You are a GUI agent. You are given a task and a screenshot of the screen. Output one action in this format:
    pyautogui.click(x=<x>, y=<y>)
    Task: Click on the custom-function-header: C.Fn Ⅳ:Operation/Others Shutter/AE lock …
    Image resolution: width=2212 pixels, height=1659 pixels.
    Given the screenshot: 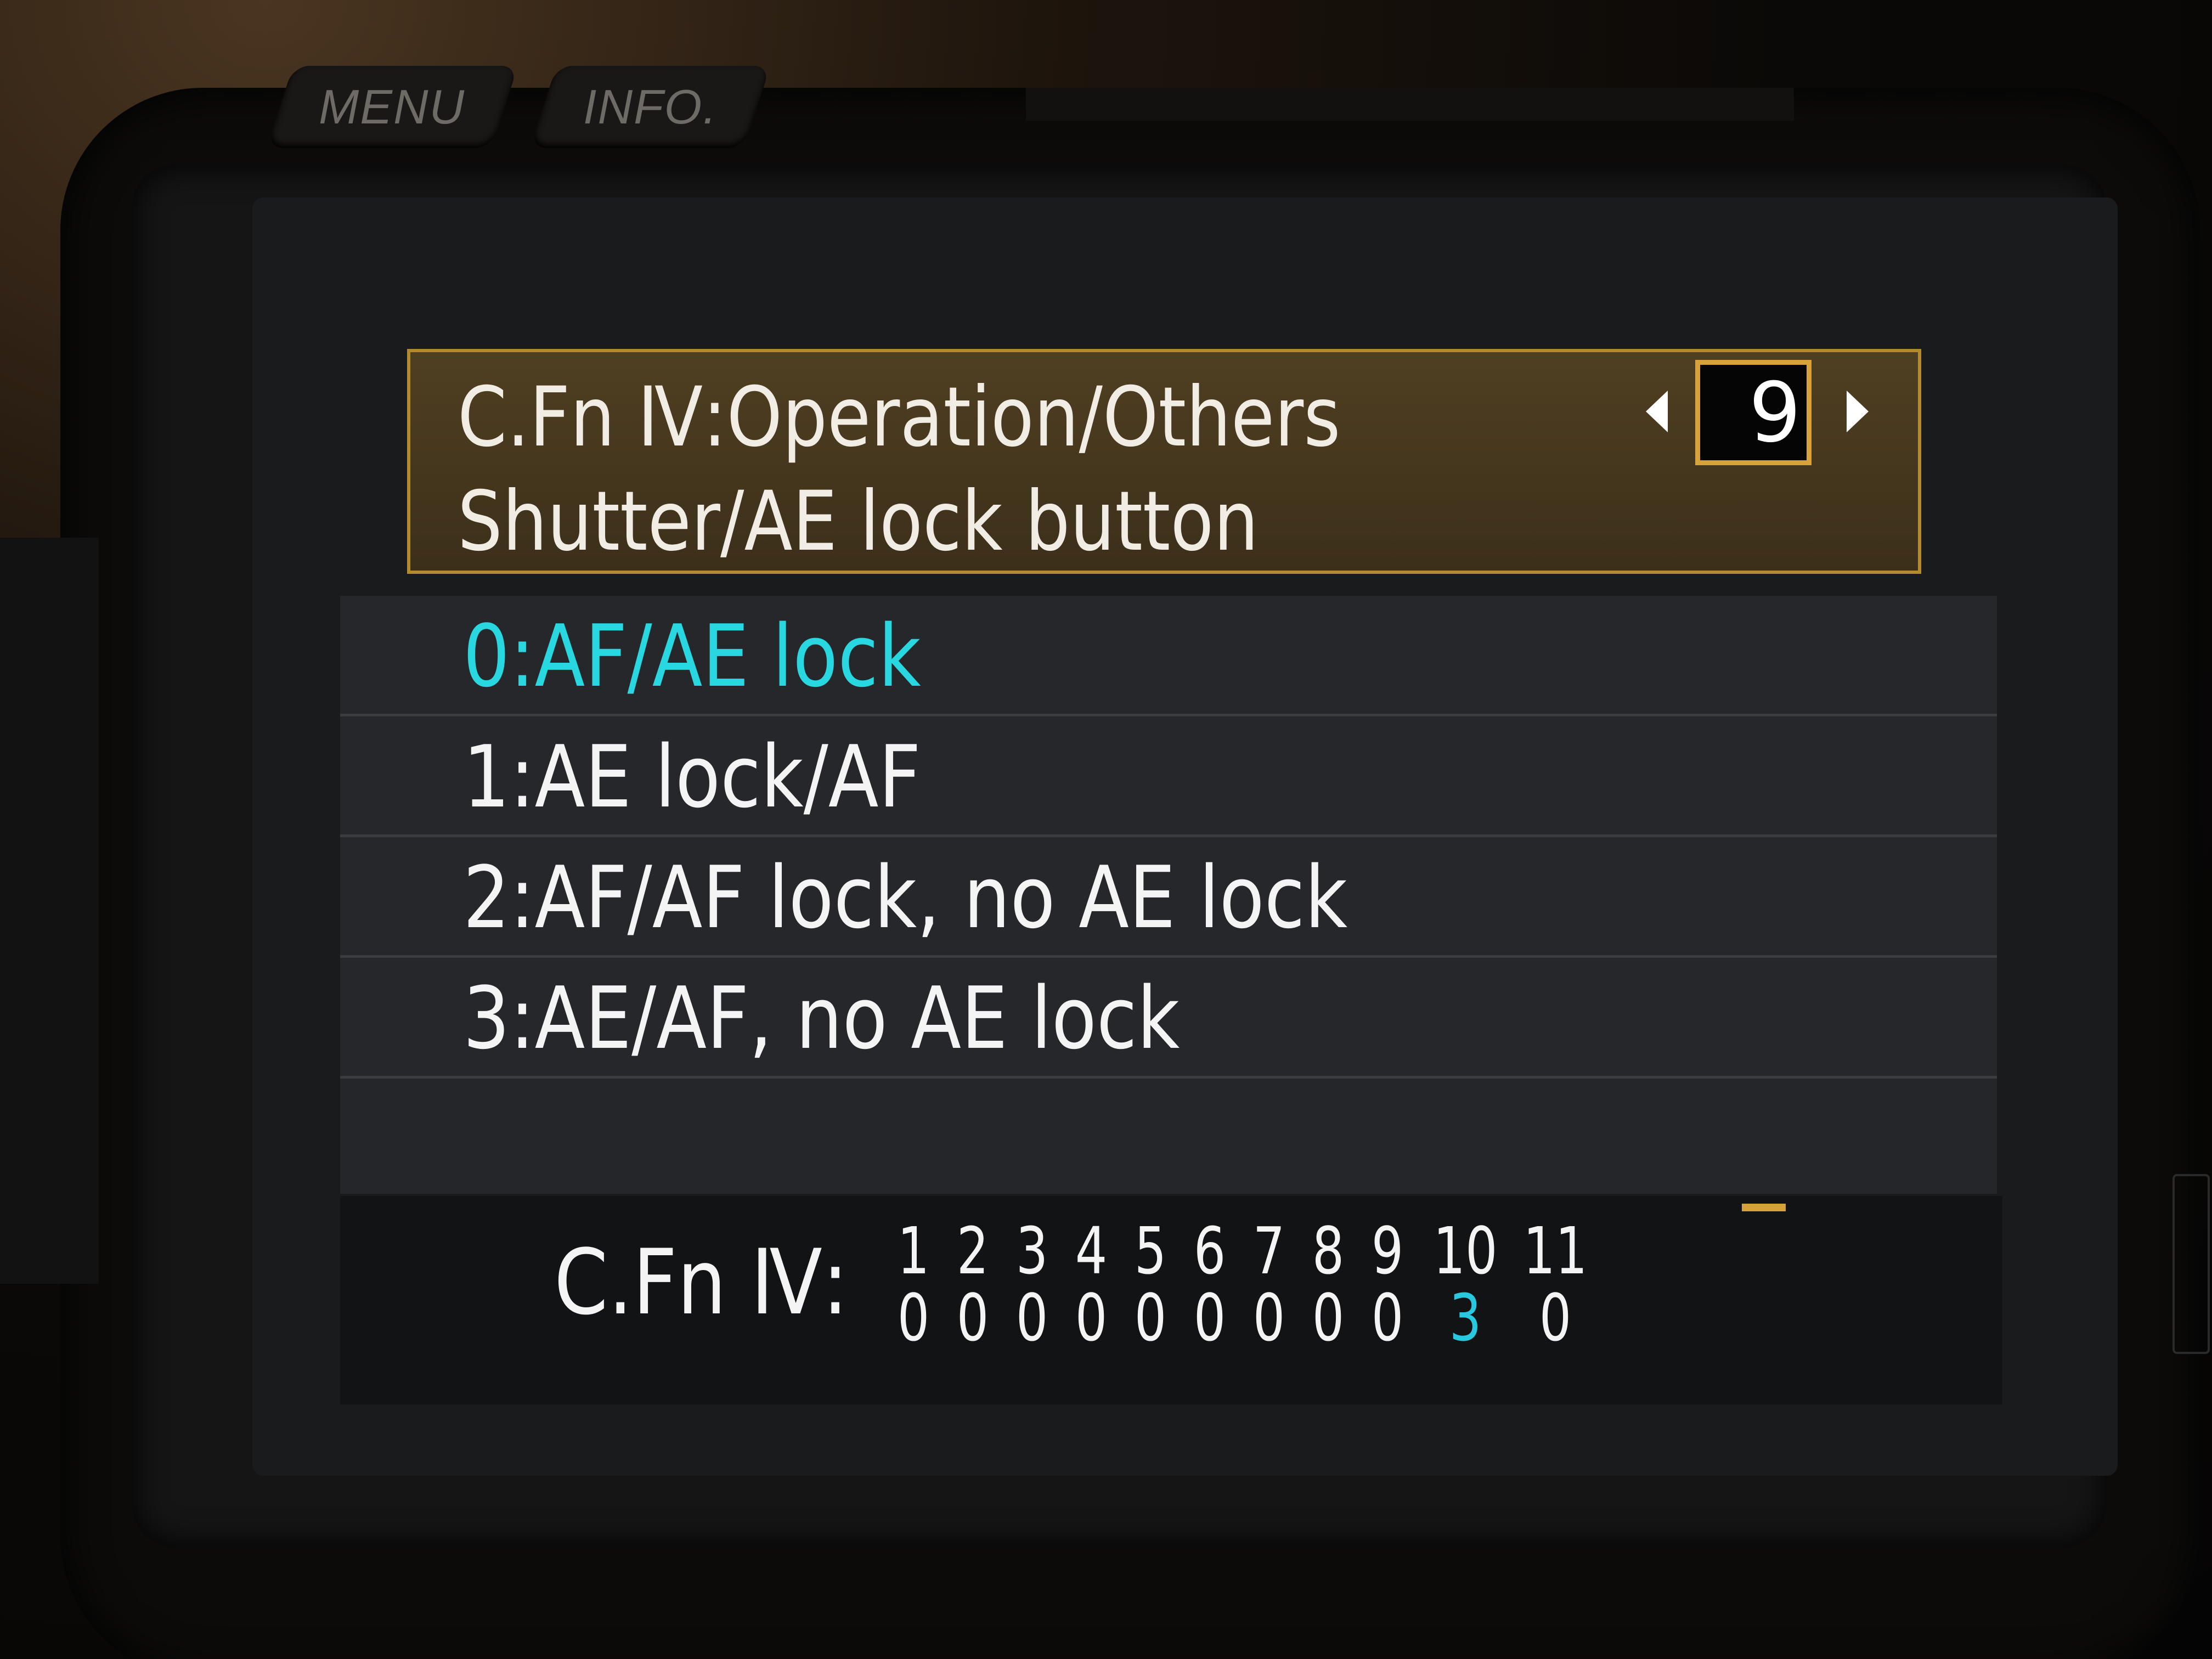 What is the action you would take?
    pyautogui.click(x=1164, y=461)
    